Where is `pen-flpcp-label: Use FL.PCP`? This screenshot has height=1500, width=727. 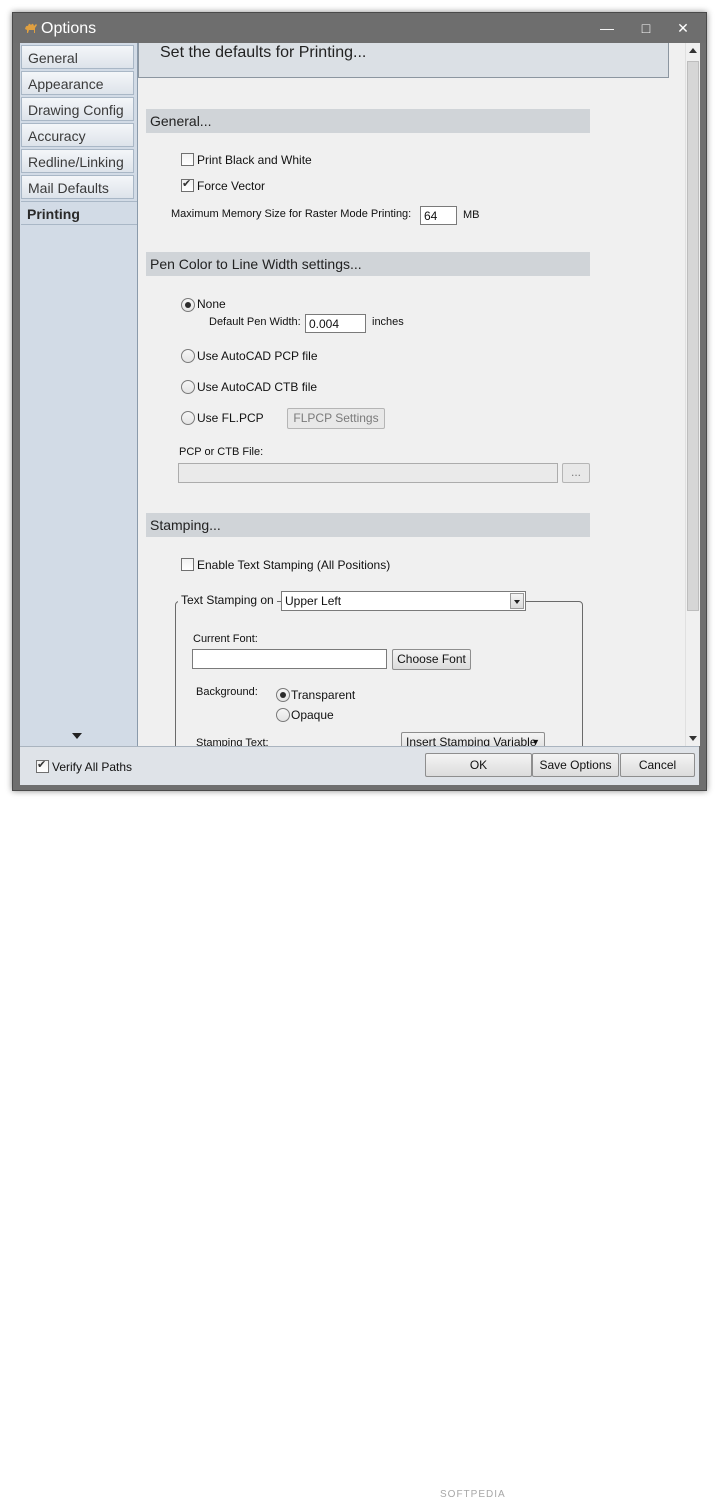
pen-flpcp-label: Use FL.PCP is located at coordinates (230, 418).